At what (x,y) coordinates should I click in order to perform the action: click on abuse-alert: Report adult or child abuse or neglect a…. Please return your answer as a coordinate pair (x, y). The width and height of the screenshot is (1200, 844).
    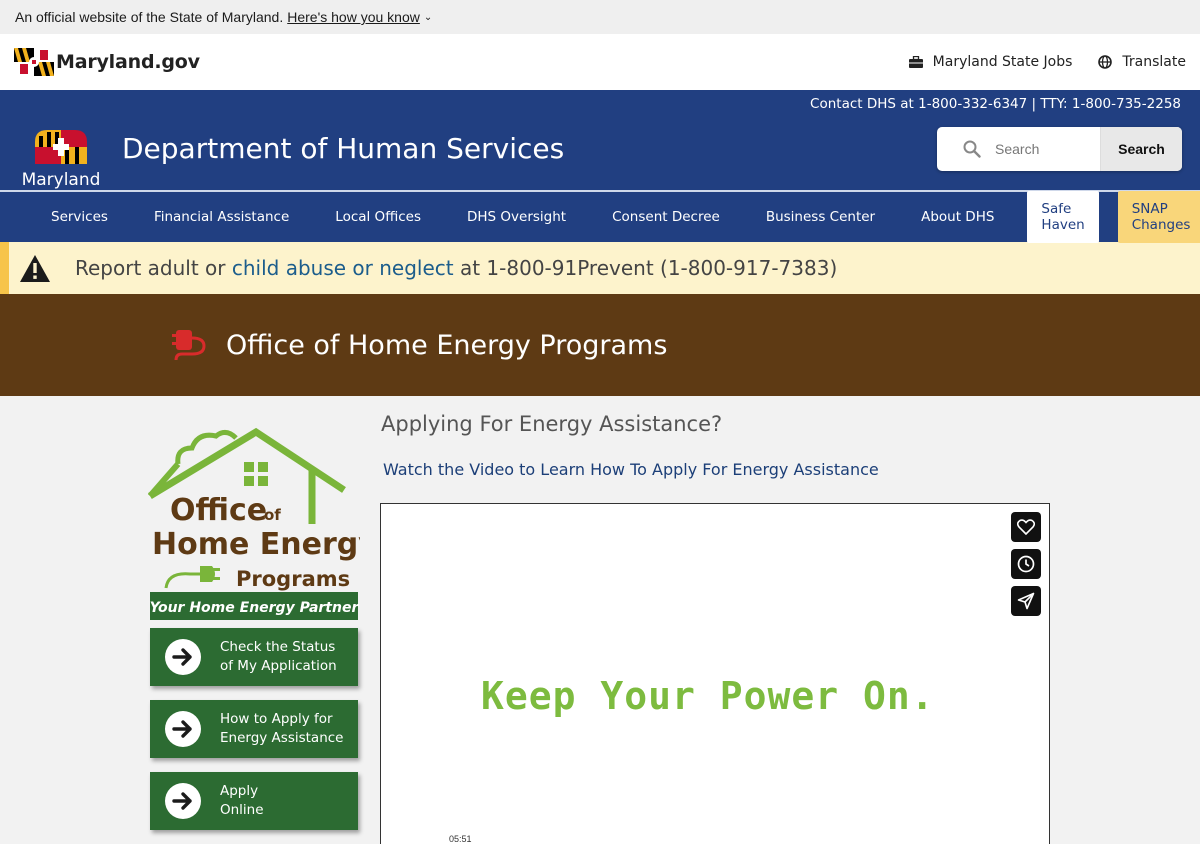
    Looking at the image, I should click on (600, 268).